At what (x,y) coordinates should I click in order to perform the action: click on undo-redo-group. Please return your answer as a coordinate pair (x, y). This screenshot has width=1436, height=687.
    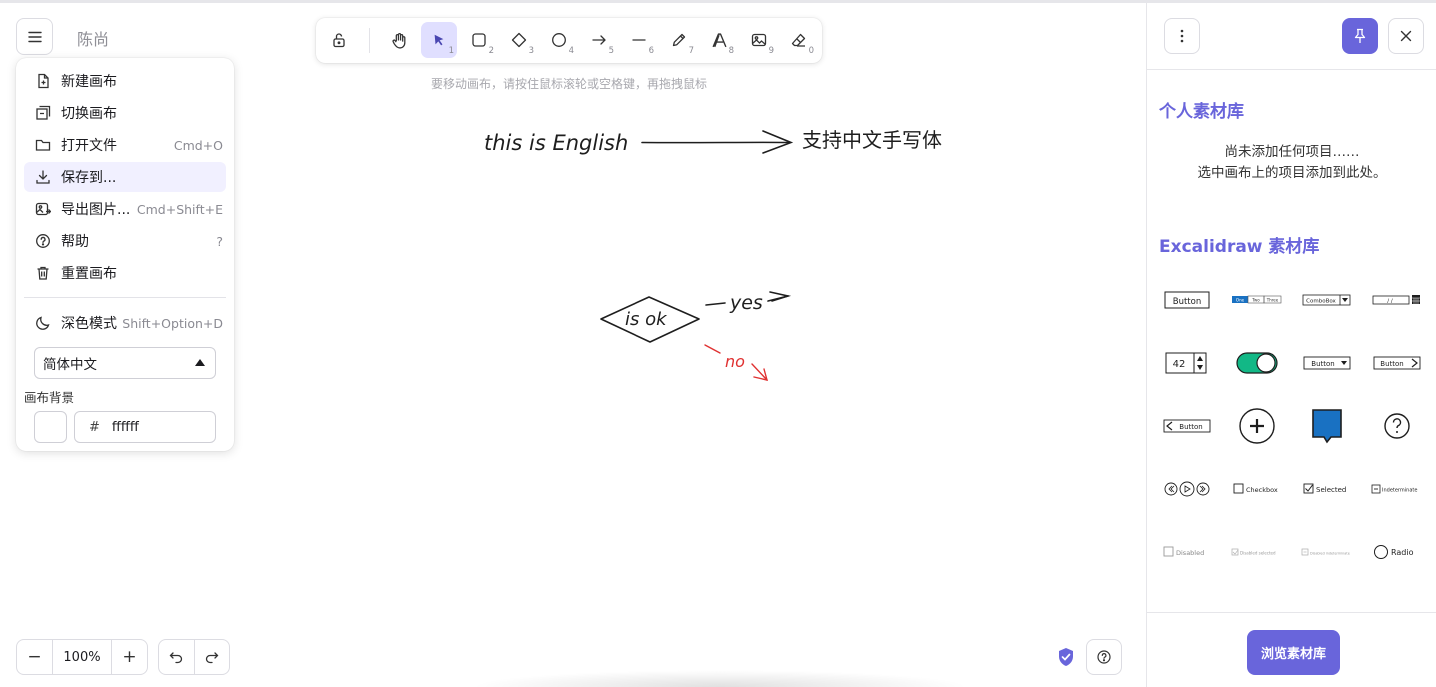
    Looking at the image, I should click on (194, 657).